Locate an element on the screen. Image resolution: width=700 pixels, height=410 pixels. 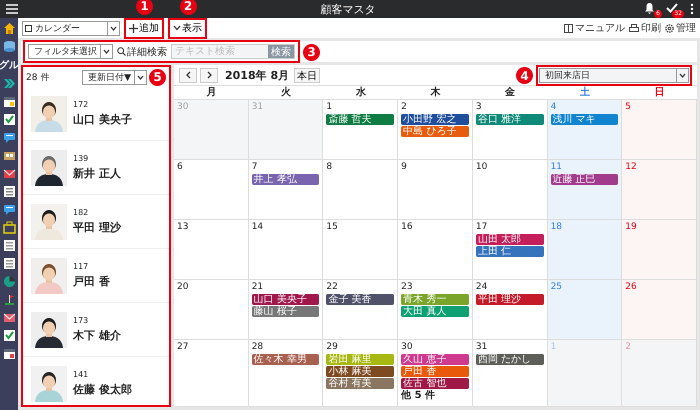
day-number: 19 is located at coordinates (631, 227).